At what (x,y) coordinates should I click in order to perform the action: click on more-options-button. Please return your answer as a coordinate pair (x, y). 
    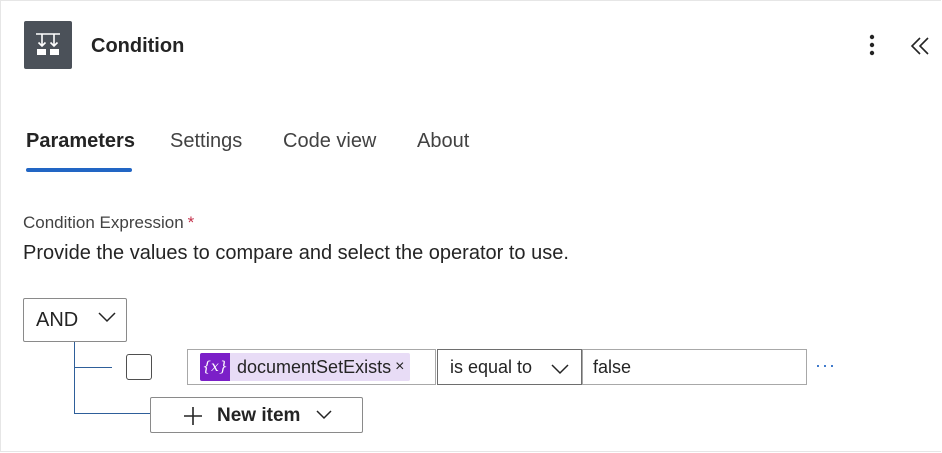
    Looking at the image, I should click on (872, 45).